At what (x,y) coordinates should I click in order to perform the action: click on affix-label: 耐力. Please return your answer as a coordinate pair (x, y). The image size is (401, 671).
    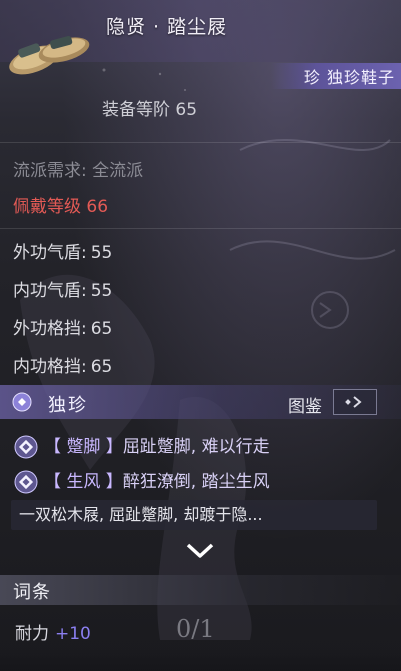
    Looking at the image, I should click on (32, 634).